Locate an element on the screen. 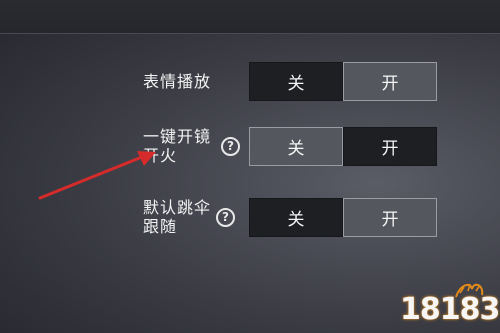 The width and height of the screenshot is (500, 333). emote-play-on-button: 开 is located at coordinates (390, 81).